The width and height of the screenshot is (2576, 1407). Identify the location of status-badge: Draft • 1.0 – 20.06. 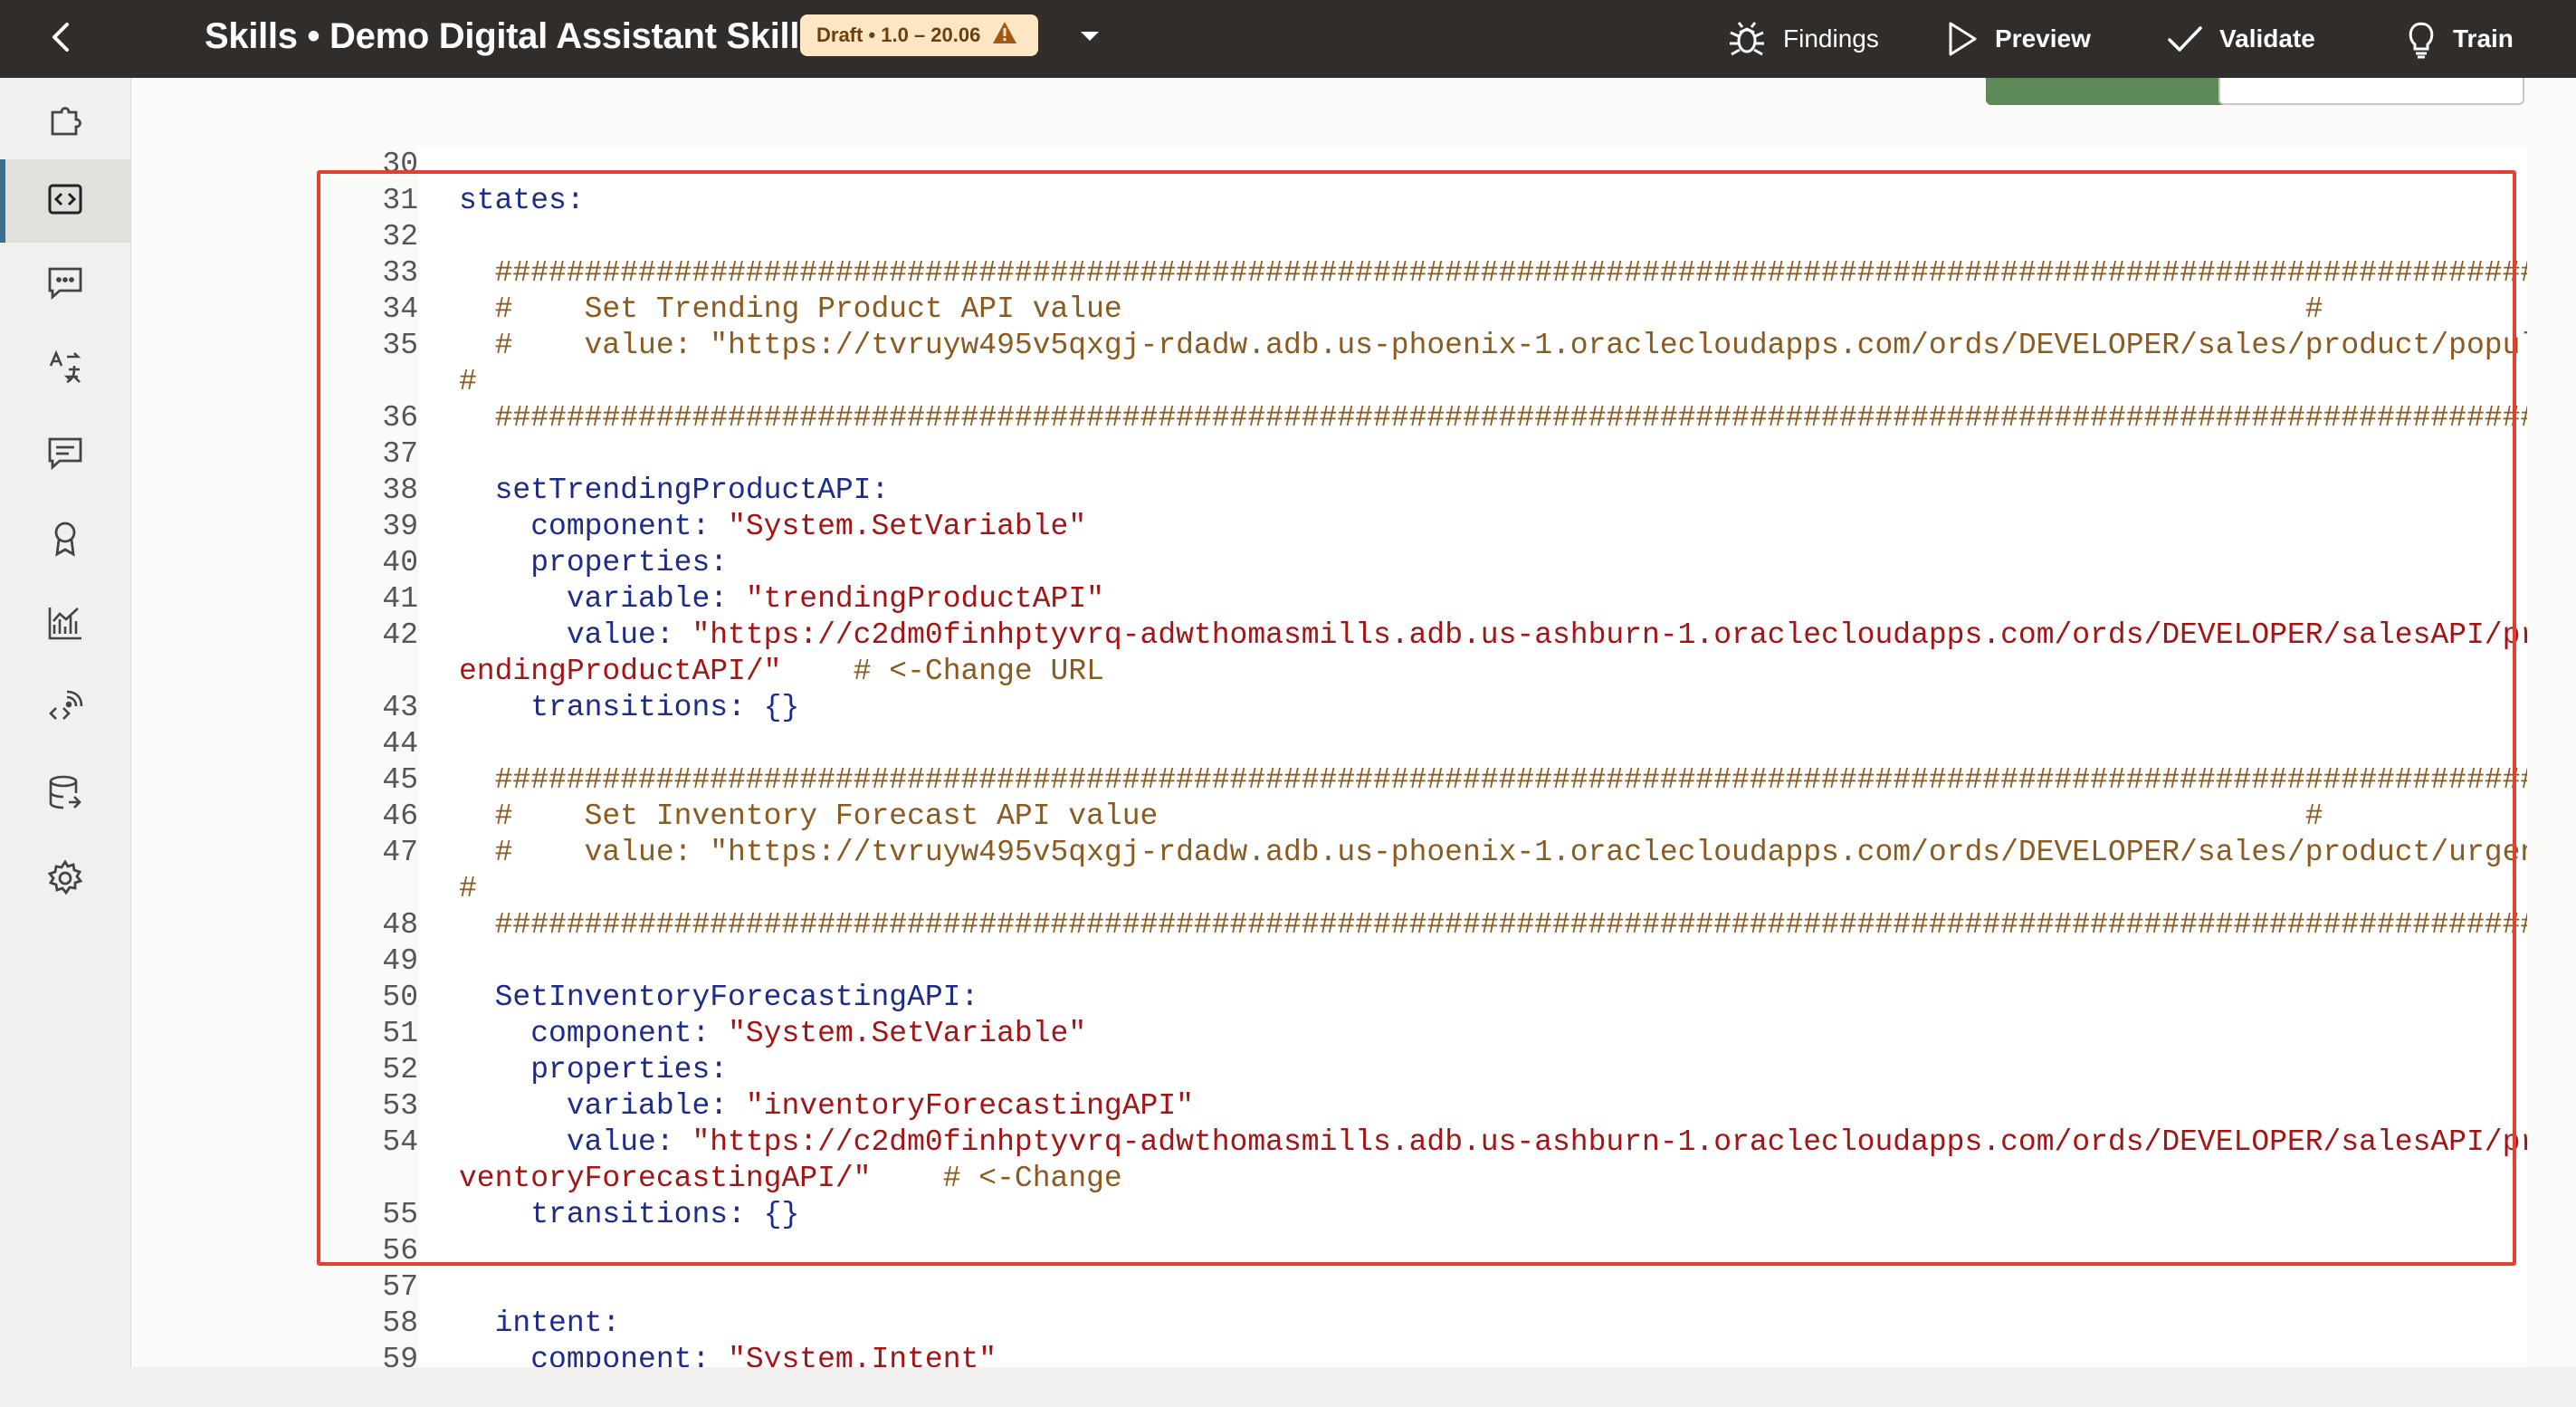
(920, 35).